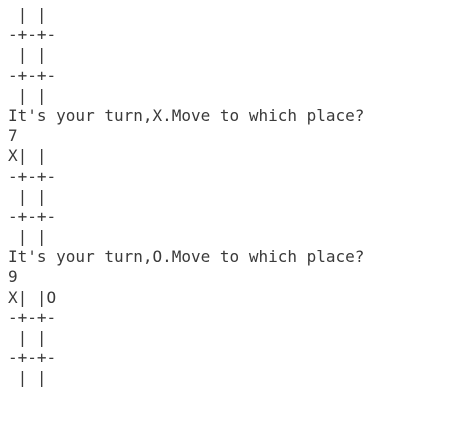 Image resolution: width=457 pixels, height=445 pixels. Describe the element at coordinates (27, 14) in the screenshot. I see `board-row-1: | |` at that location.